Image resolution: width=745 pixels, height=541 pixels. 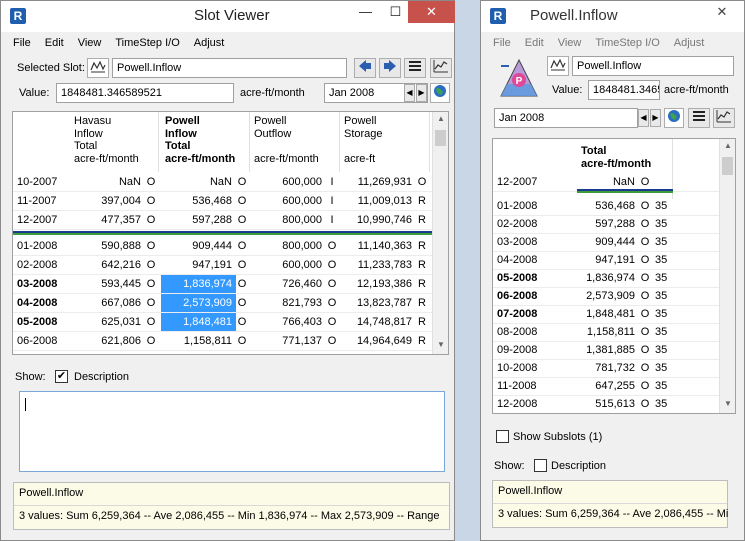 I want to click on cell-value: 625,031, so click(x=107, y=322).